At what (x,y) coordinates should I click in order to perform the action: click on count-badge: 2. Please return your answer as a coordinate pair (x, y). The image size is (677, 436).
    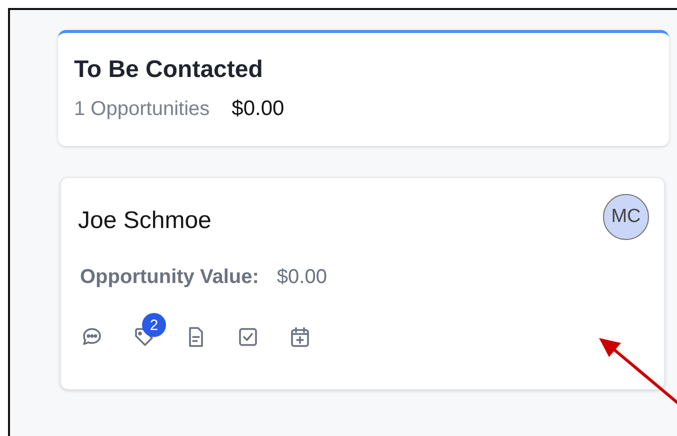
    Looking at the image, I should click on (154, 325).